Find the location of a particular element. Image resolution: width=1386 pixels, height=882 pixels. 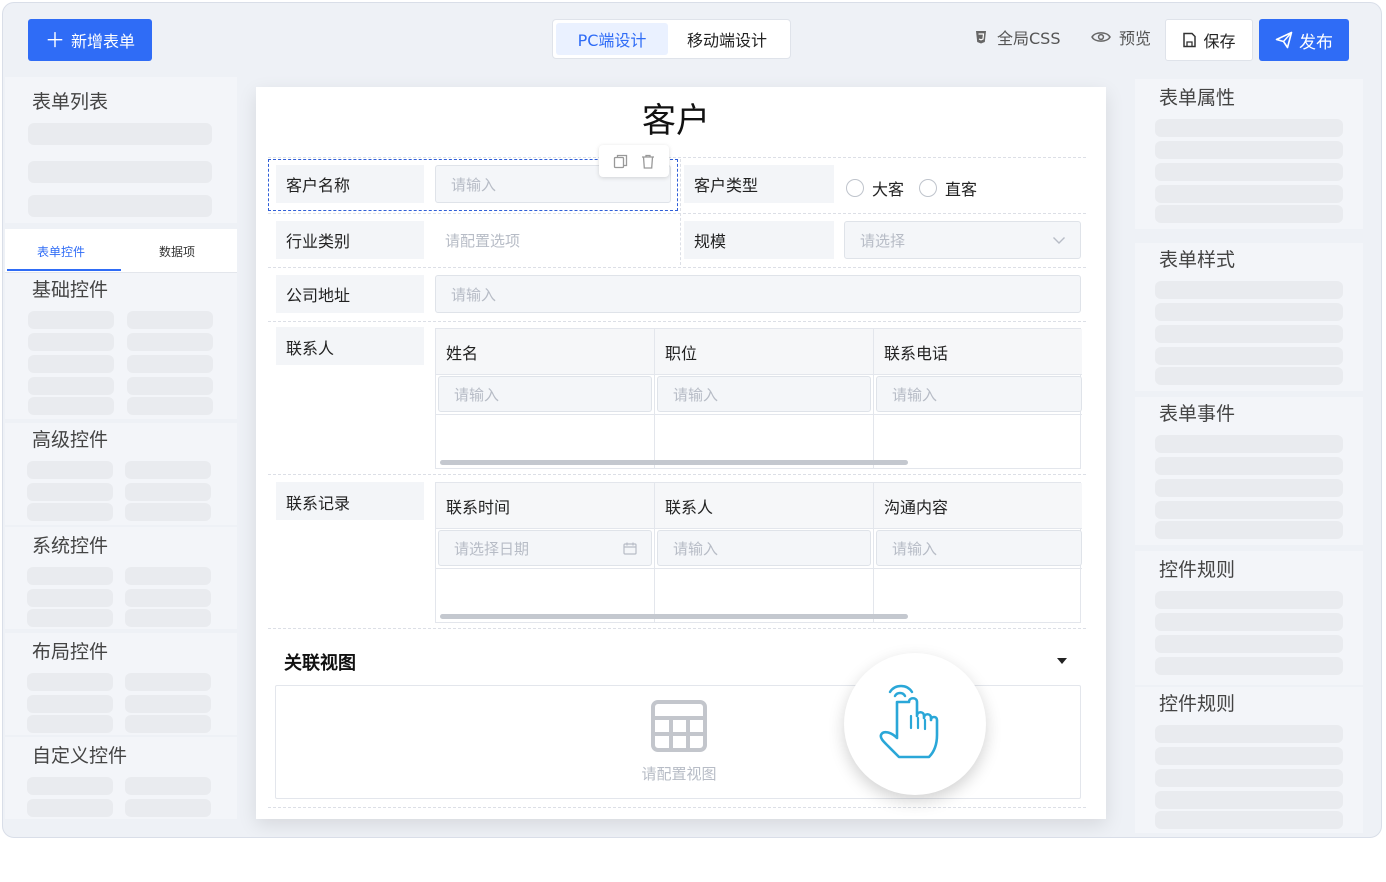

tab-form-controls: 表单控件 is located at coordinates (61, 251).